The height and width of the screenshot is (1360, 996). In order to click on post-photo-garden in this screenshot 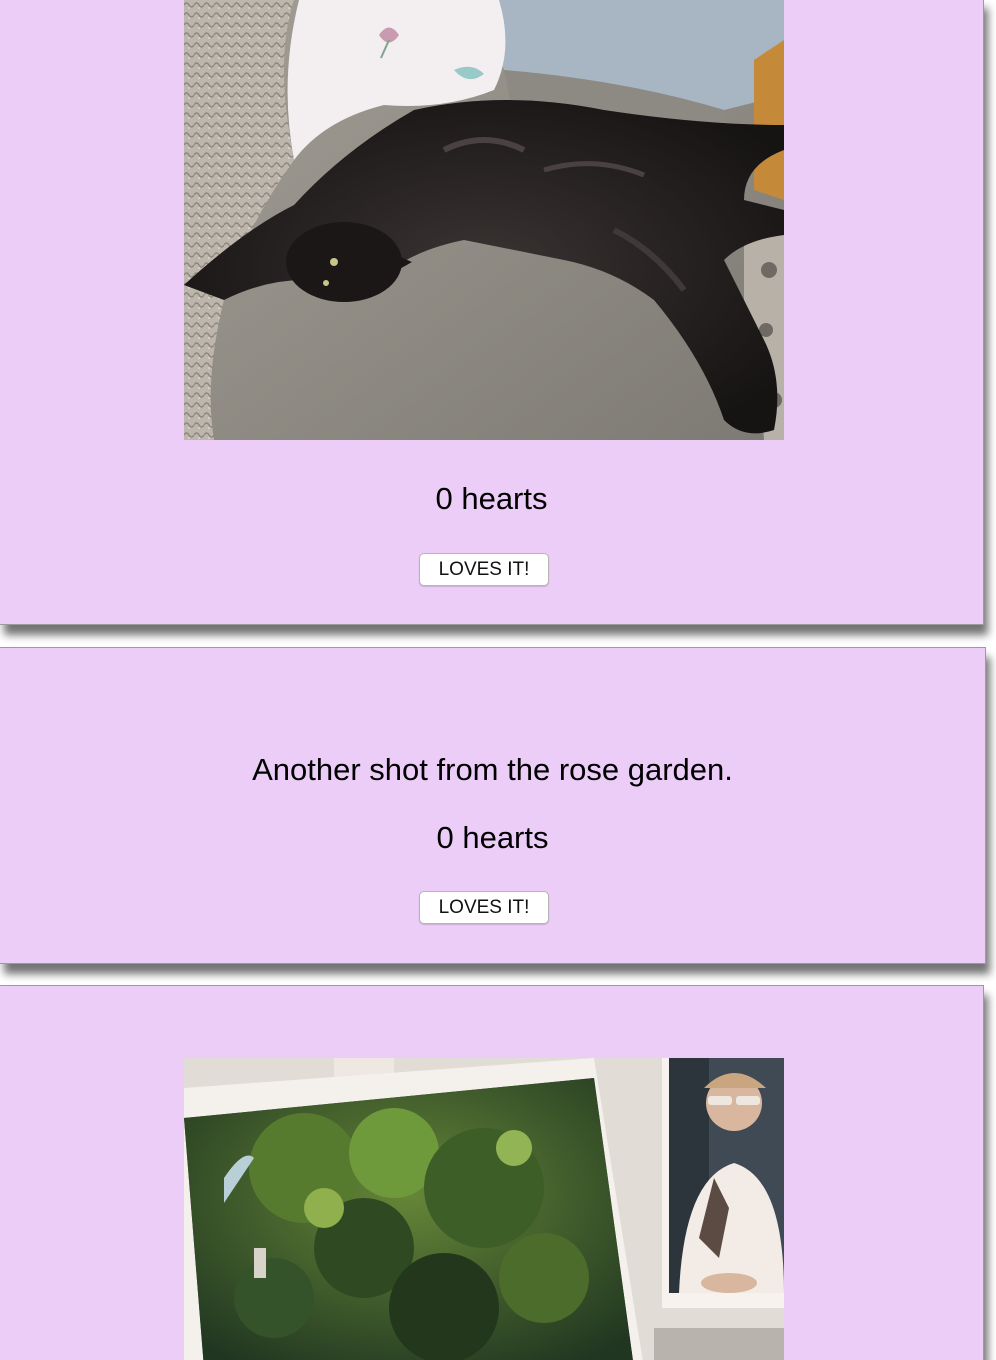, I will do `click(484, 1209)`.